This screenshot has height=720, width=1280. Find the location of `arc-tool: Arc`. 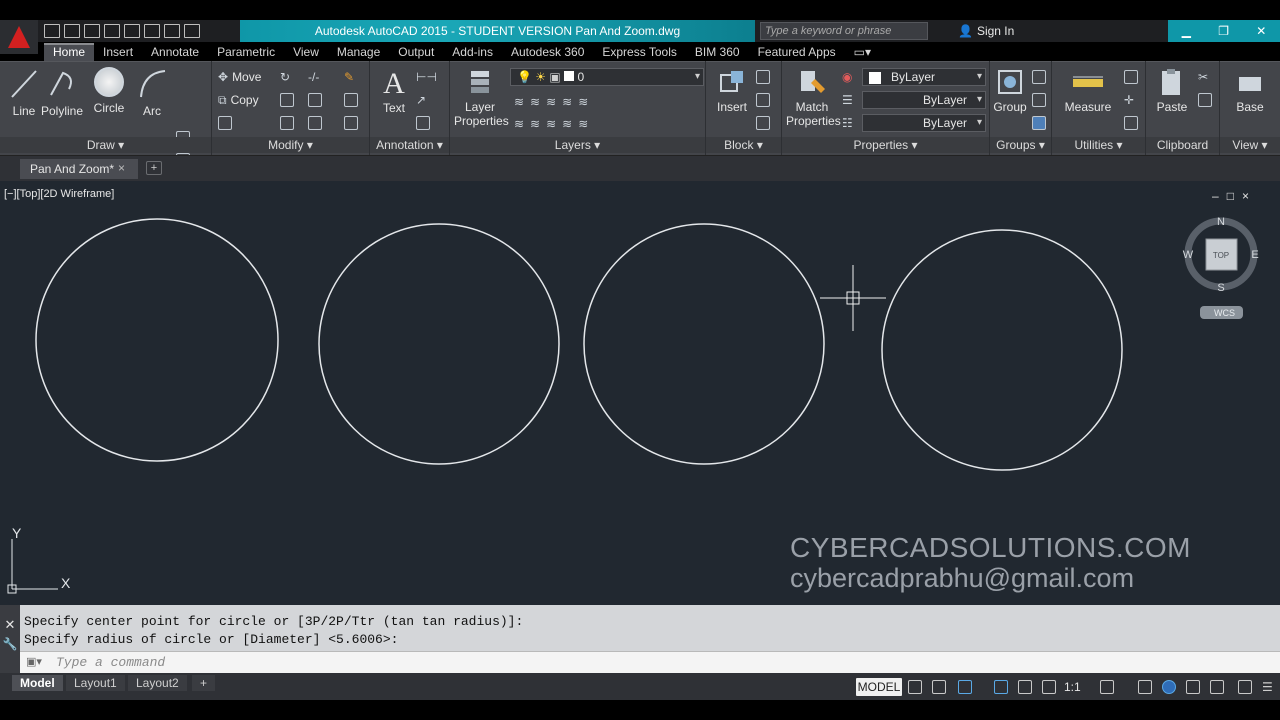

arc-tool: Arc is located at coordinates (152, 92).